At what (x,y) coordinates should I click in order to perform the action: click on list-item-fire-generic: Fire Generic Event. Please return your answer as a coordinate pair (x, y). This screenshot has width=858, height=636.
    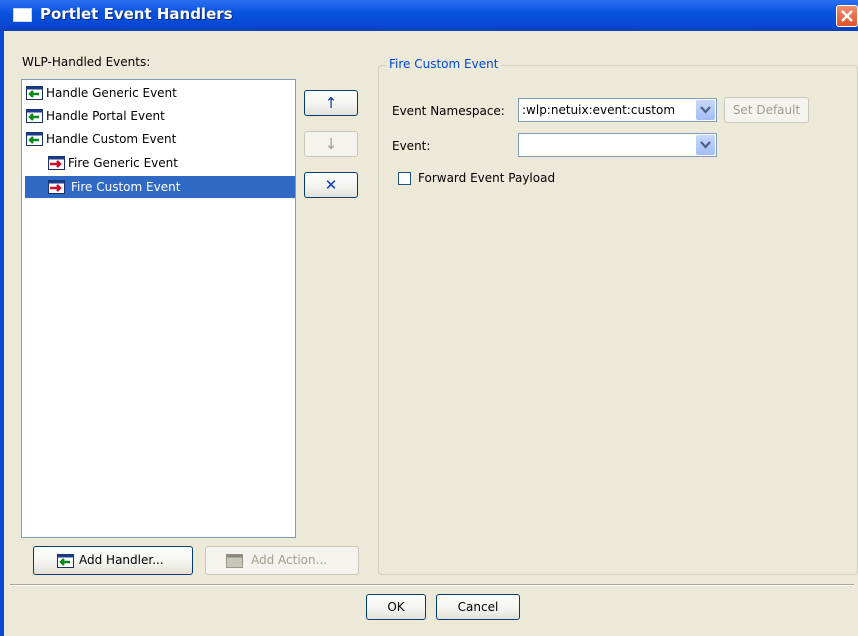
    Looking at the image, I should click on (168, 163).